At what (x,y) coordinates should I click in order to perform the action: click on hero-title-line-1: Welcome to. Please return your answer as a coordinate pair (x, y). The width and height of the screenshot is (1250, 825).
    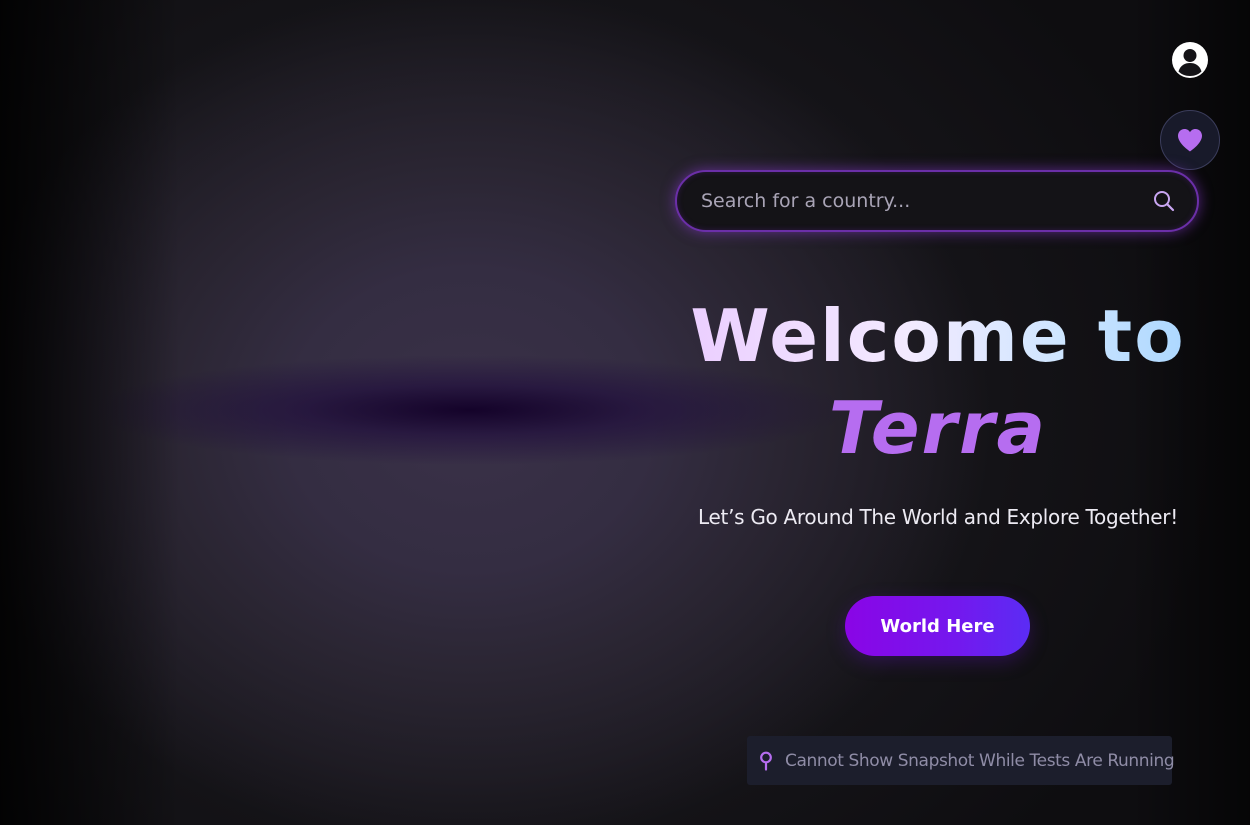
    Looking at the image, I should click on (938, 336).